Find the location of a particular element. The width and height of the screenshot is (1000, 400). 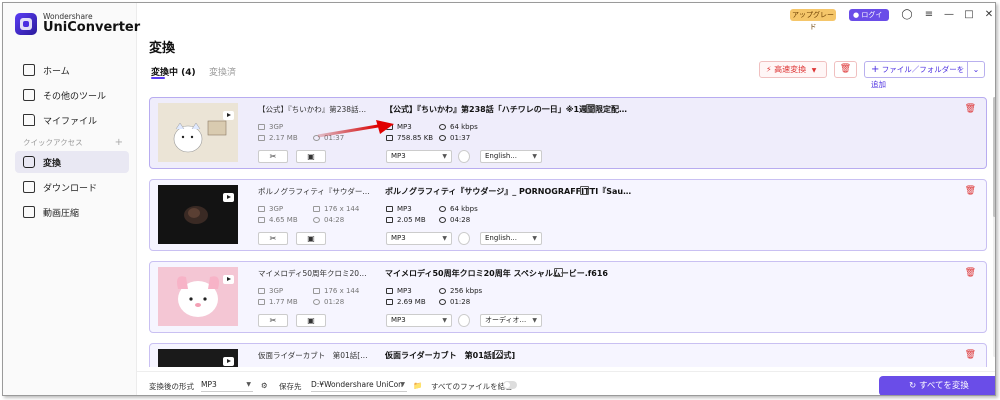

merge-files-label: すべてのファイルを結合 is located at coordinates (472, 386).